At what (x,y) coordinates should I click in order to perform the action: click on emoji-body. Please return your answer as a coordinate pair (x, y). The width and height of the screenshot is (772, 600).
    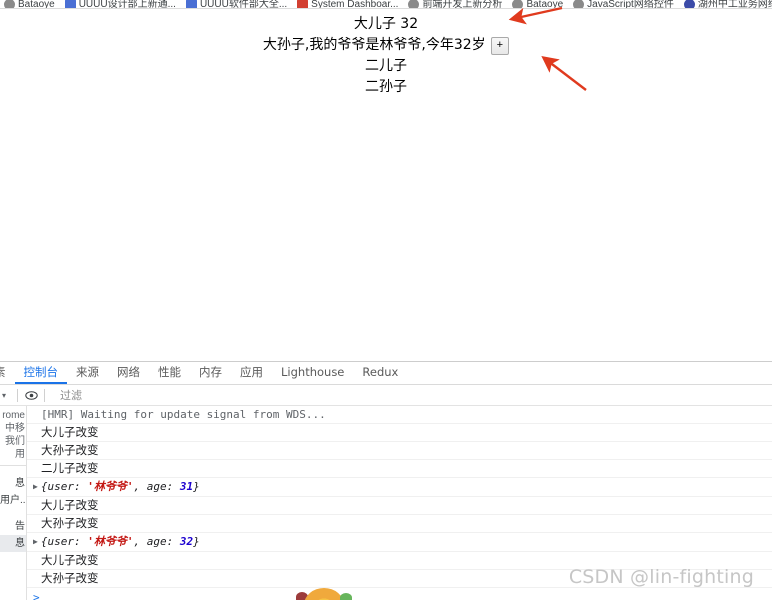
    Looking at the image, I should click on (324, 594).